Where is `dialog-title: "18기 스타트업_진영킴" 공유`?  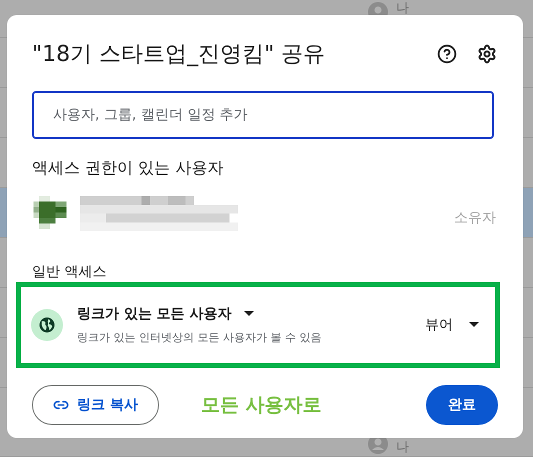 dialog-title: "18기 스타트업_진영킴" 공유 is located at coordinates (179, 54).